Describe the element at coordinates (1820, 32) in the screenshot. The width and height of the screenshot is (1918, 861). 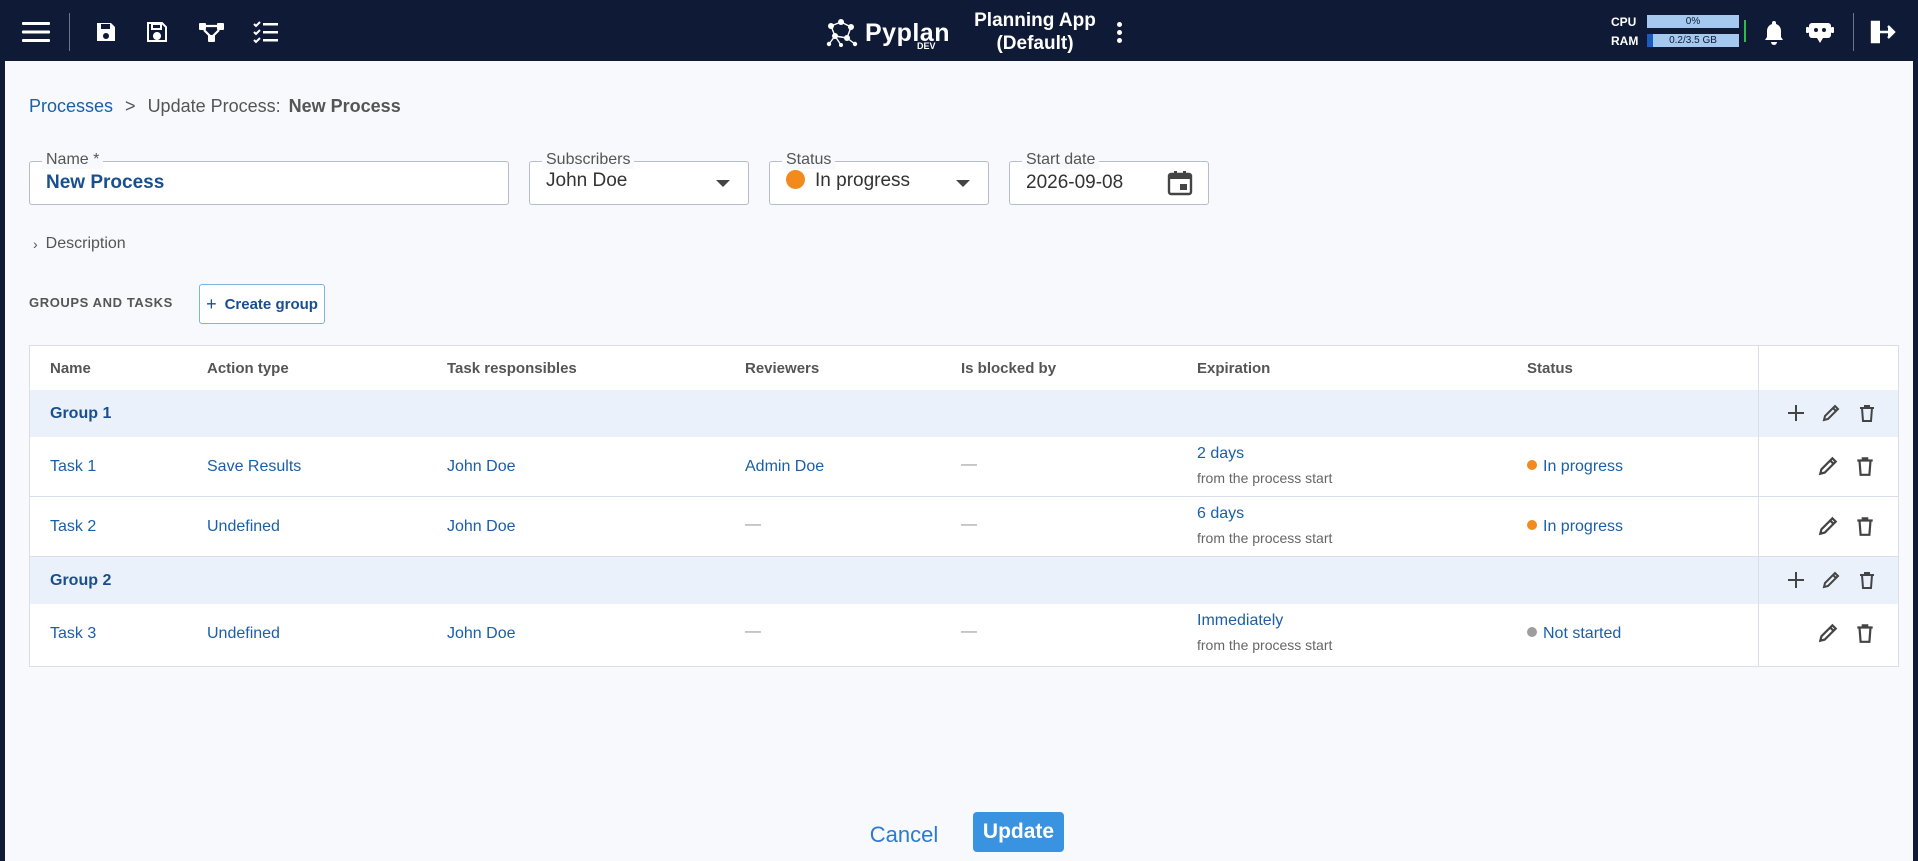
I see `assistant-icon` at that location.